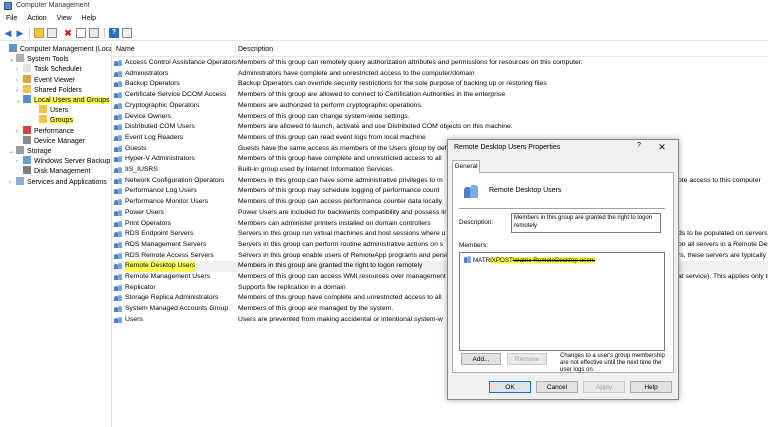  Describe the element at coordinates (27, 160) in the screenshot. I see `backup-icon` at that location.